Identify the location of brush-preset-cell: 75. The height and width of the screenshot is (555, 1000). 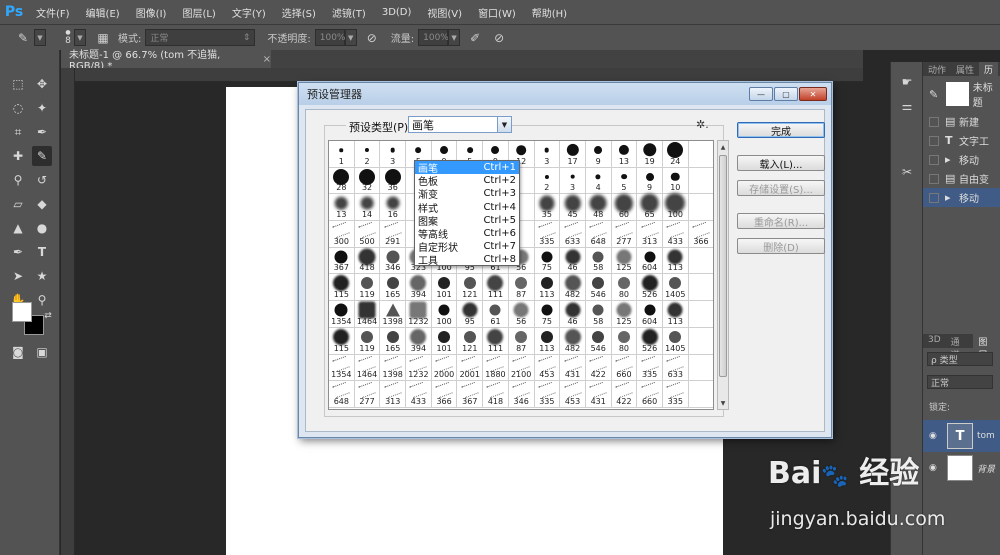
(547, 261).